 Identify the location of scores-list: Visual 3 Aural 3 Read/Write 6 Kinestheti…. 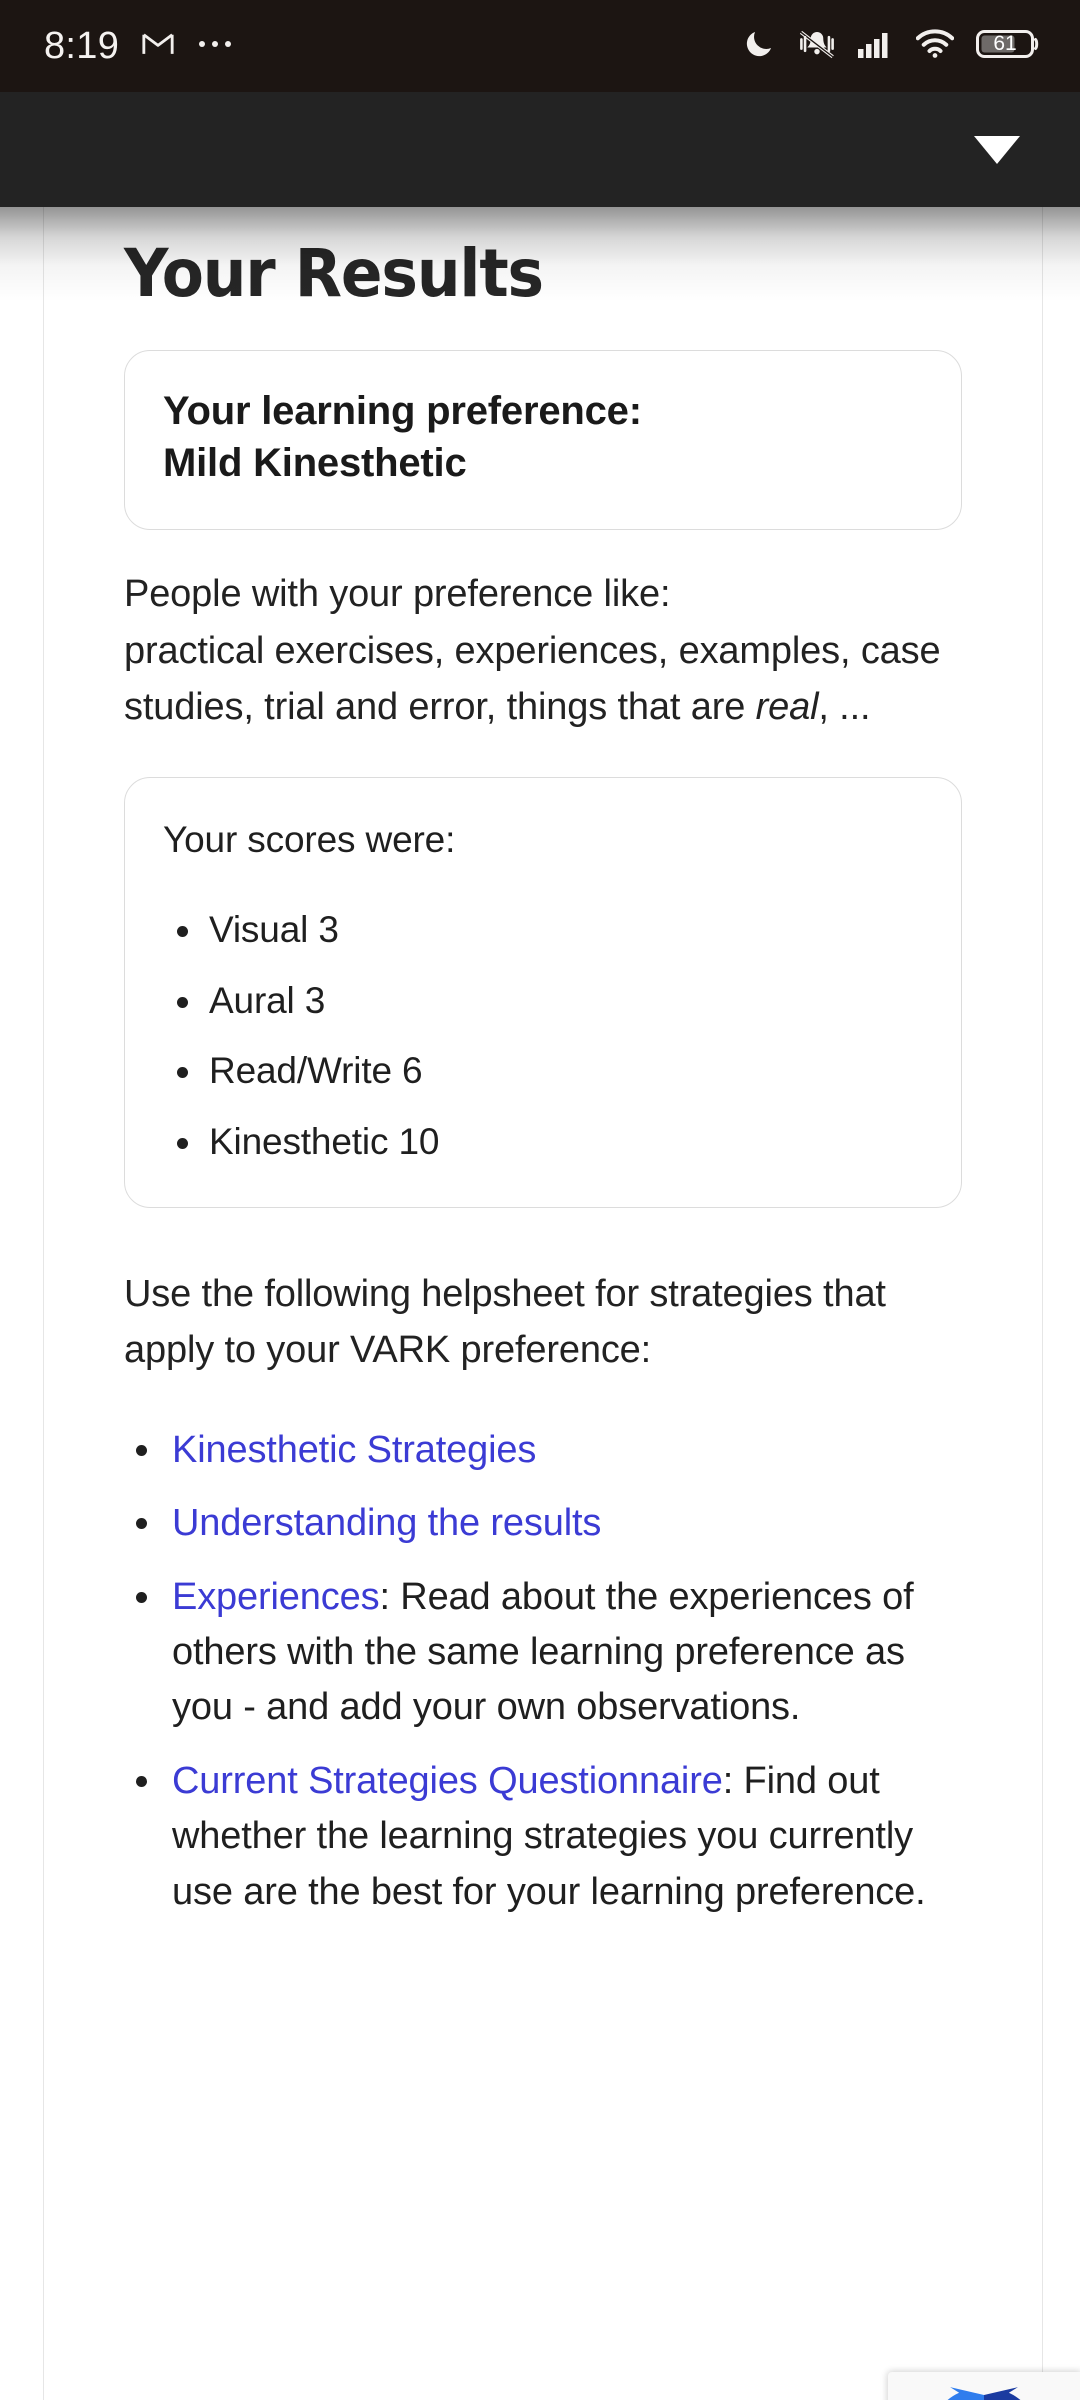
(543, 1036).